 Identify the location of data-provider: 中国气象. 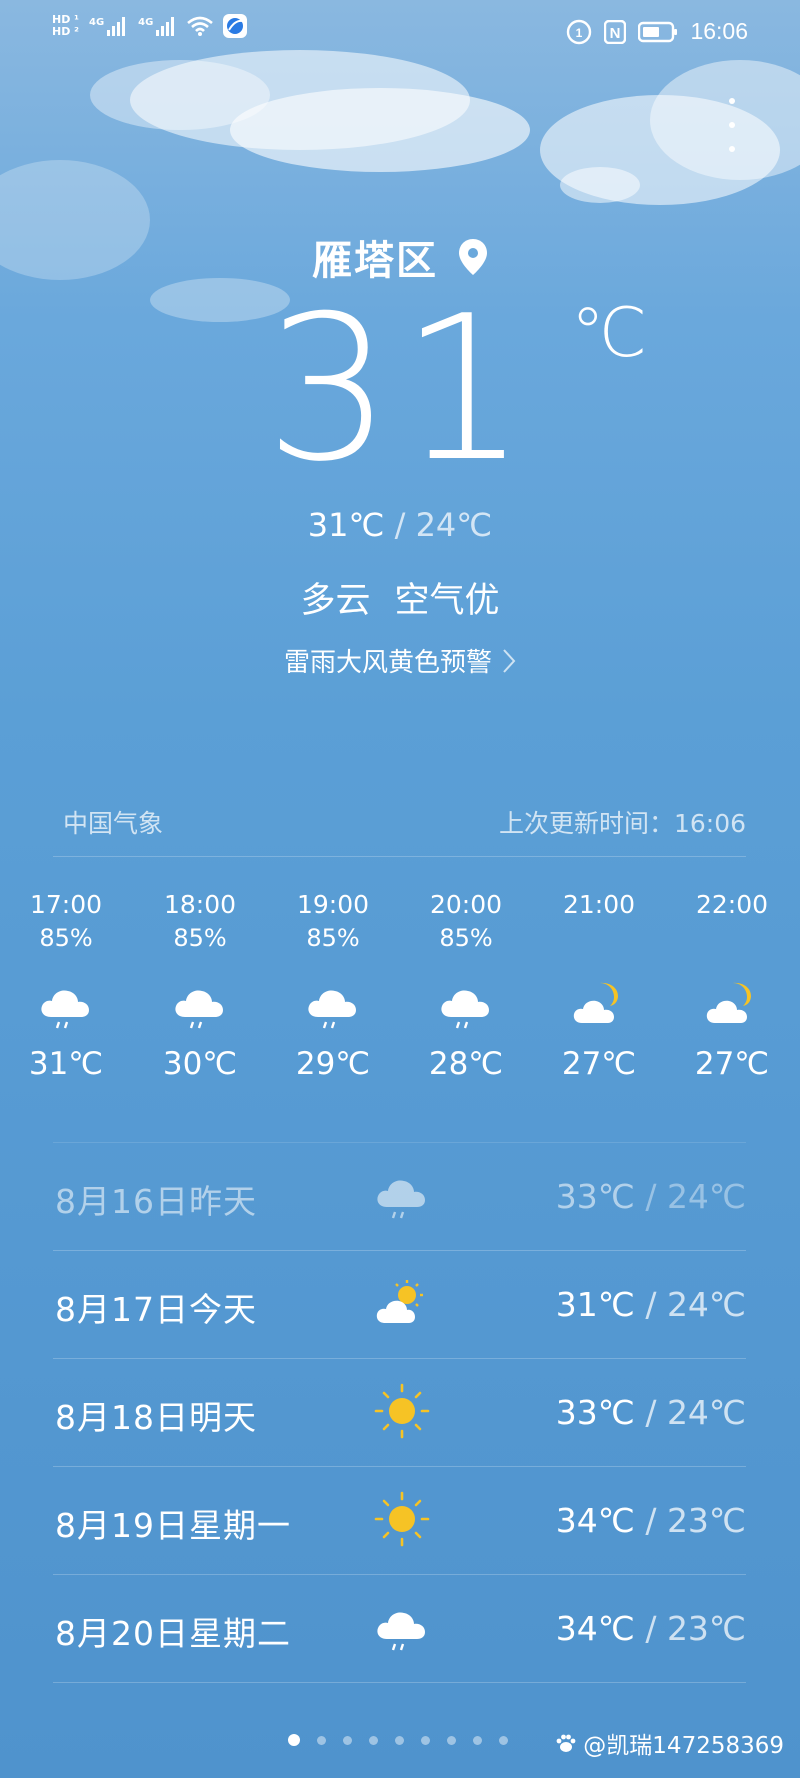
(113, 823).